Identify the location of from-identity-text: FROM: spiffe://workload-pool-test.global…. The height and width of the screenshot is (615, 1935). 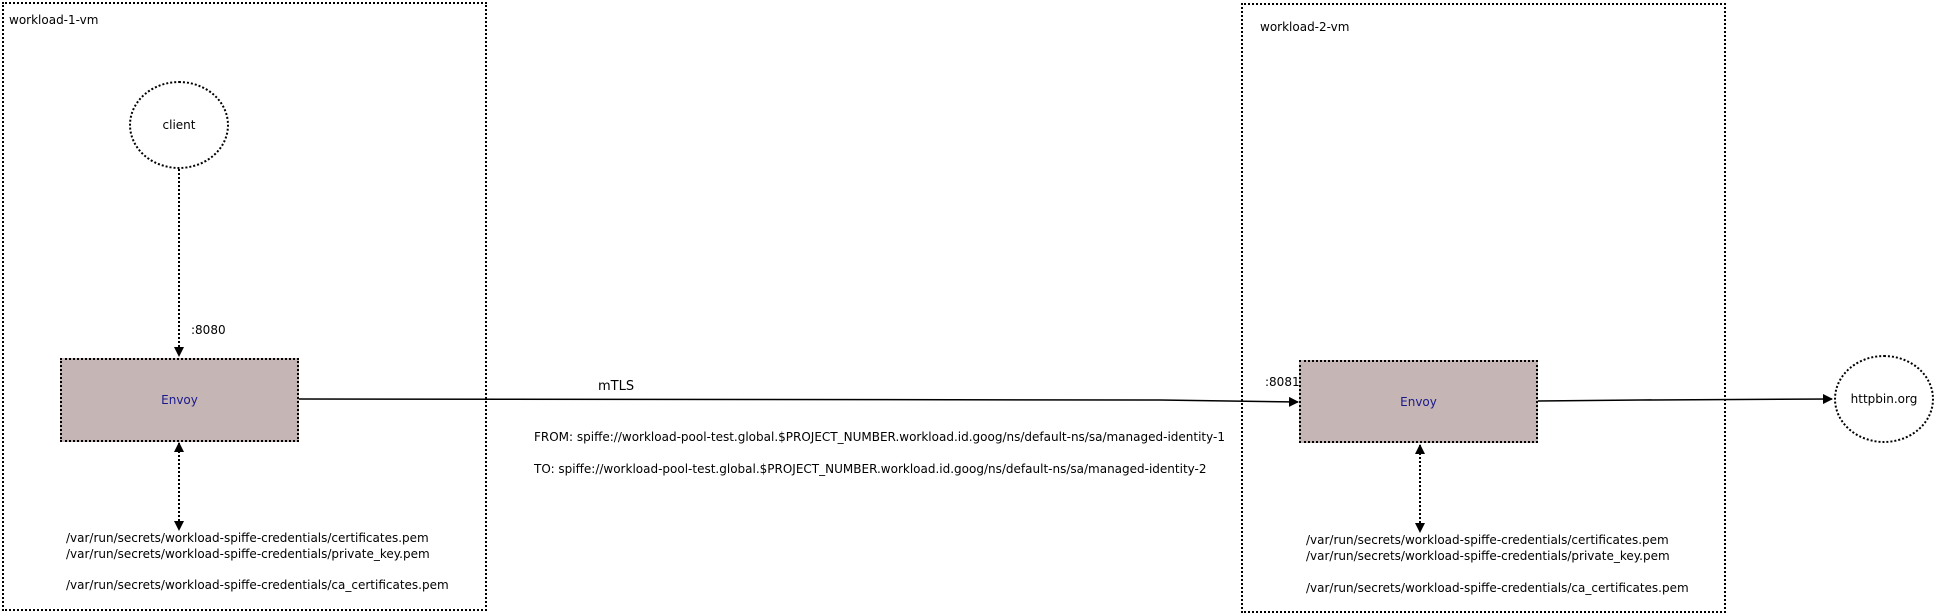
(879, 437).